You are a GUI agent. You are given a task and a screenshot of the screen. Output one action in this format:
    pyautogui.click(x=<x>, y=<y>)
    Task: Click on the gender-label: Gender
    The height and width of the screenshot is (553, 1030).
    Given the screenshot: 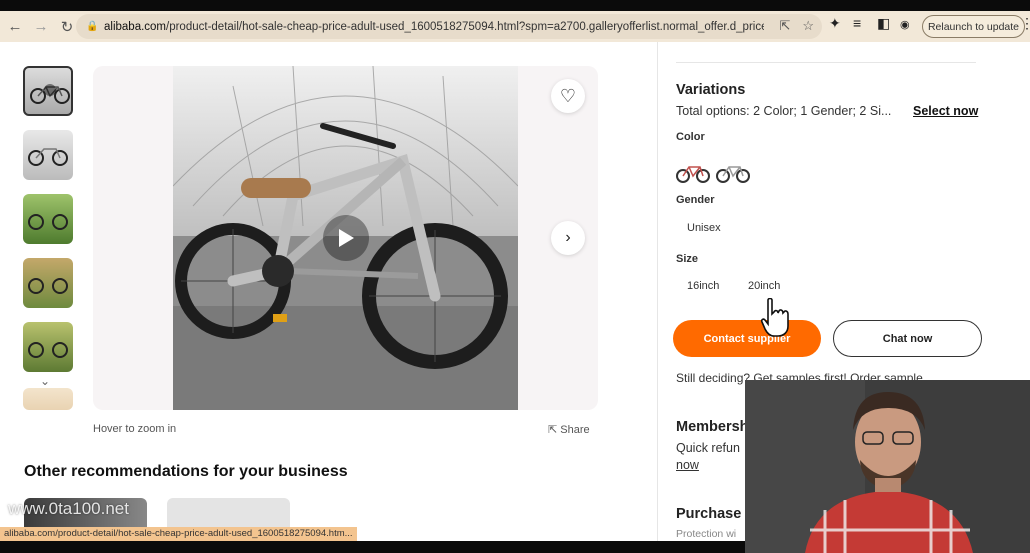 What is the action you would take?
    pyautogui.click(x=695, y=200)
    